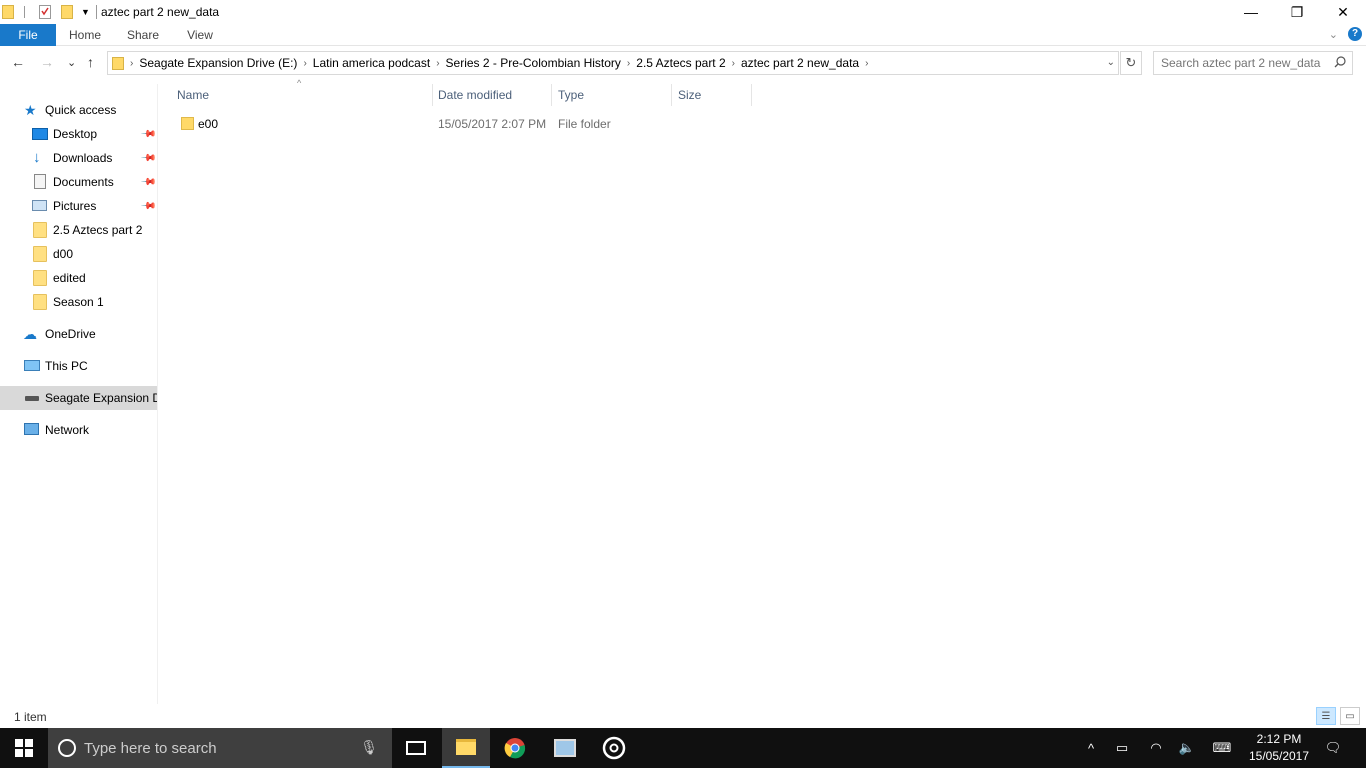  What do you see at coordinates (40, 134) in the screenshot?
I see `desktop-icon` at bounding box center [40, 134].